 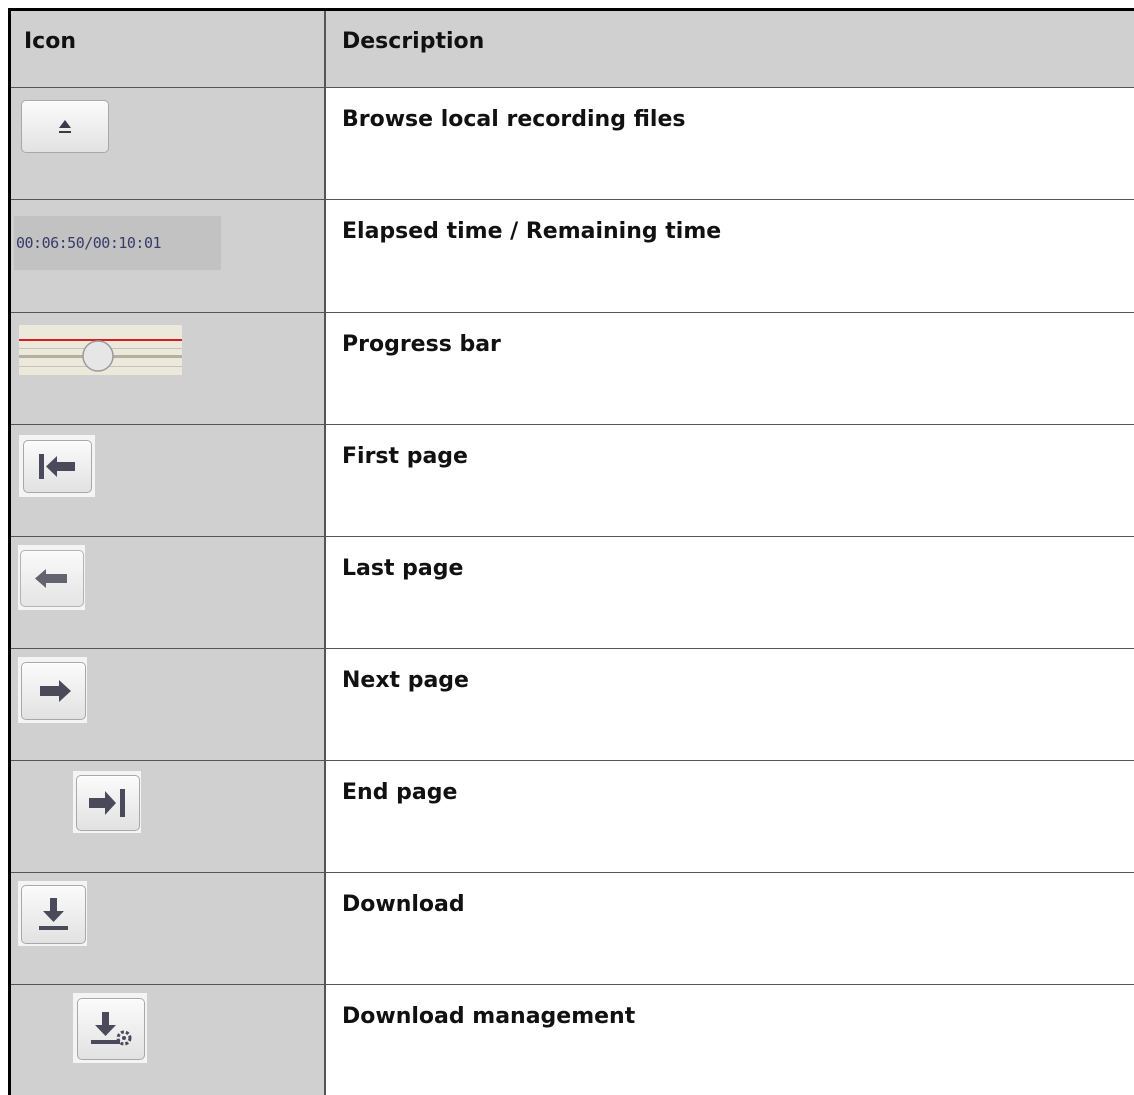 I want to click on eject-icon, so click(x=65, y=126).